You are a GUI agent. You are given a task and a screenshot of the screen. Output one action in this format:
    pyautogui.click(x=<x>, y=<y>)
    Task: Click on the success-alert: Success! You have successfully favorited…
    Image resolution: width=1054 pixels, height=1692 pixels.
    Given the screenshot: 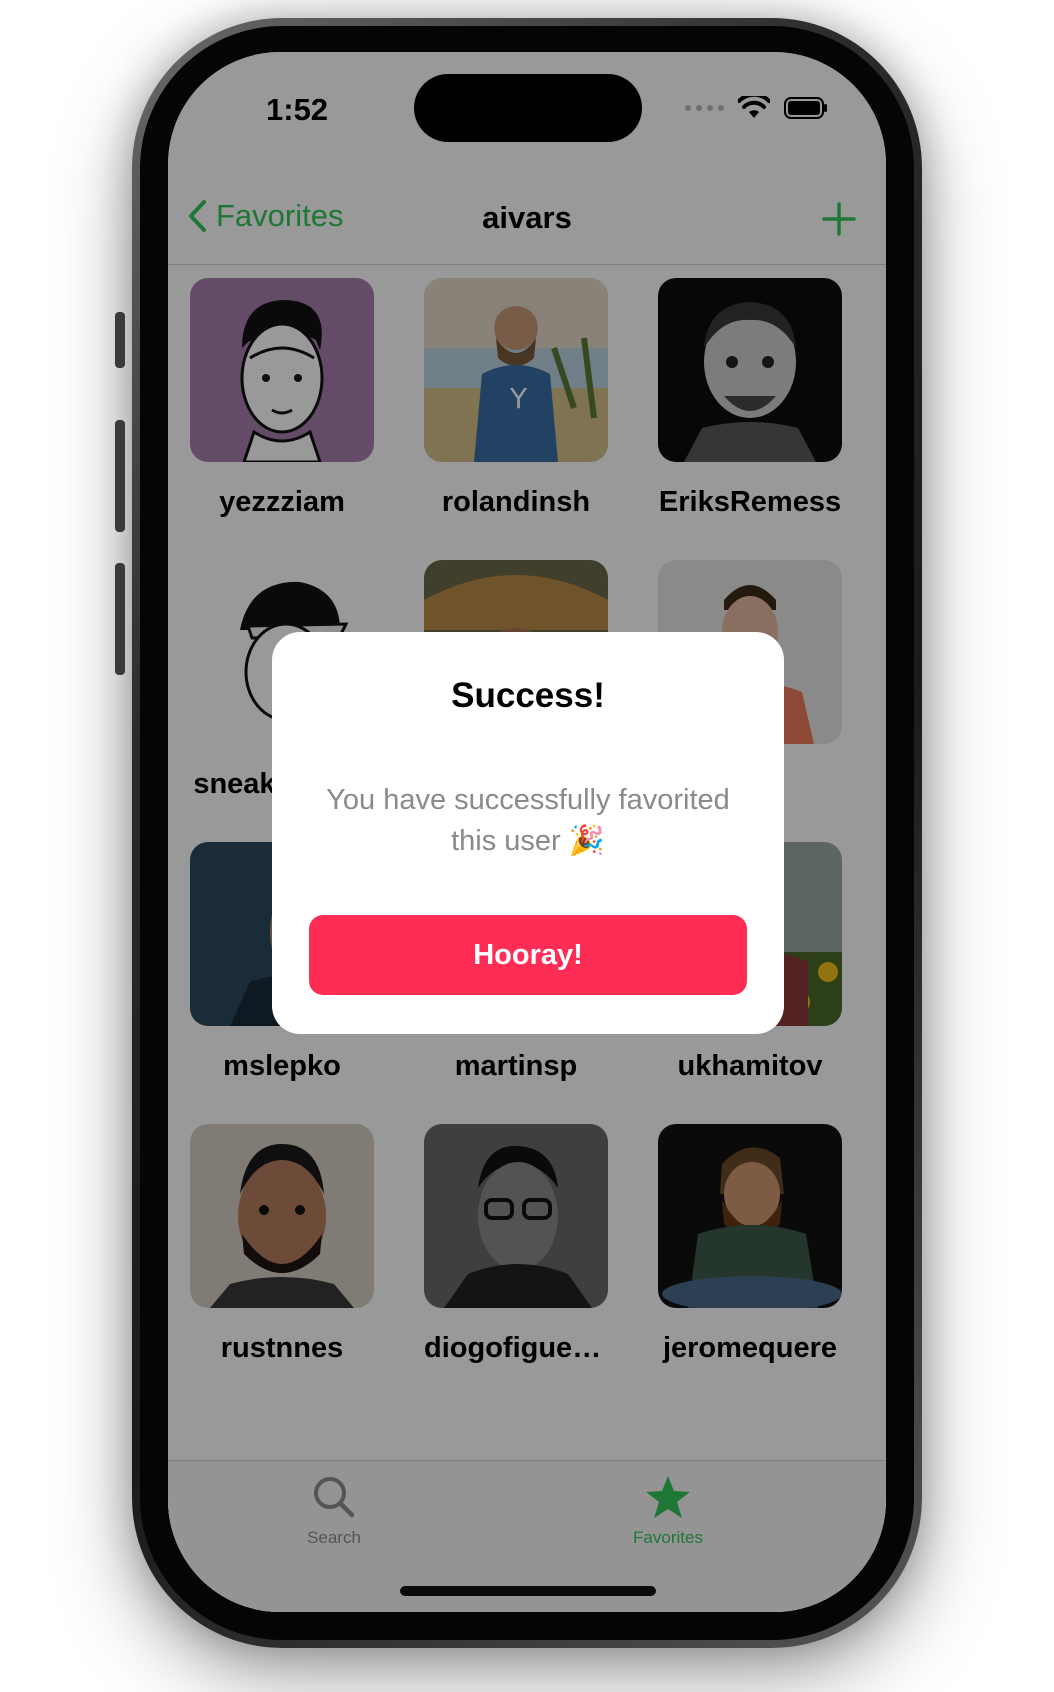 What is the action you would take?
    pyautogui.click(x=528, y=833)
    